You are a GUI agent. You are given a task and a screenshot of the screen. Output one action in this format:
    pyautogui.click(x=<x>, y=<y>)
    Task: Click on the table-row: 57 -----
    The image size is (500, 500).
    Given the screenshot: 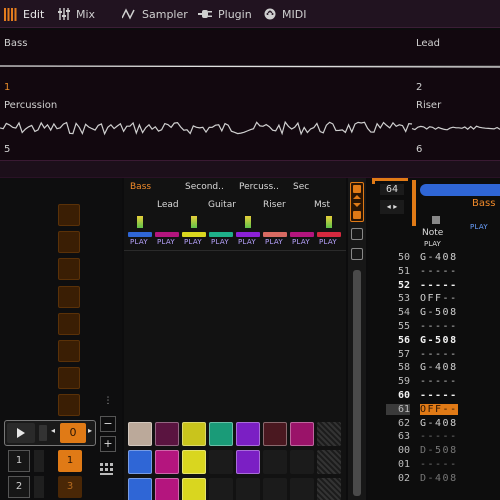 What is the action you would take?
    pyautogui.click(x=434, y=355)
    